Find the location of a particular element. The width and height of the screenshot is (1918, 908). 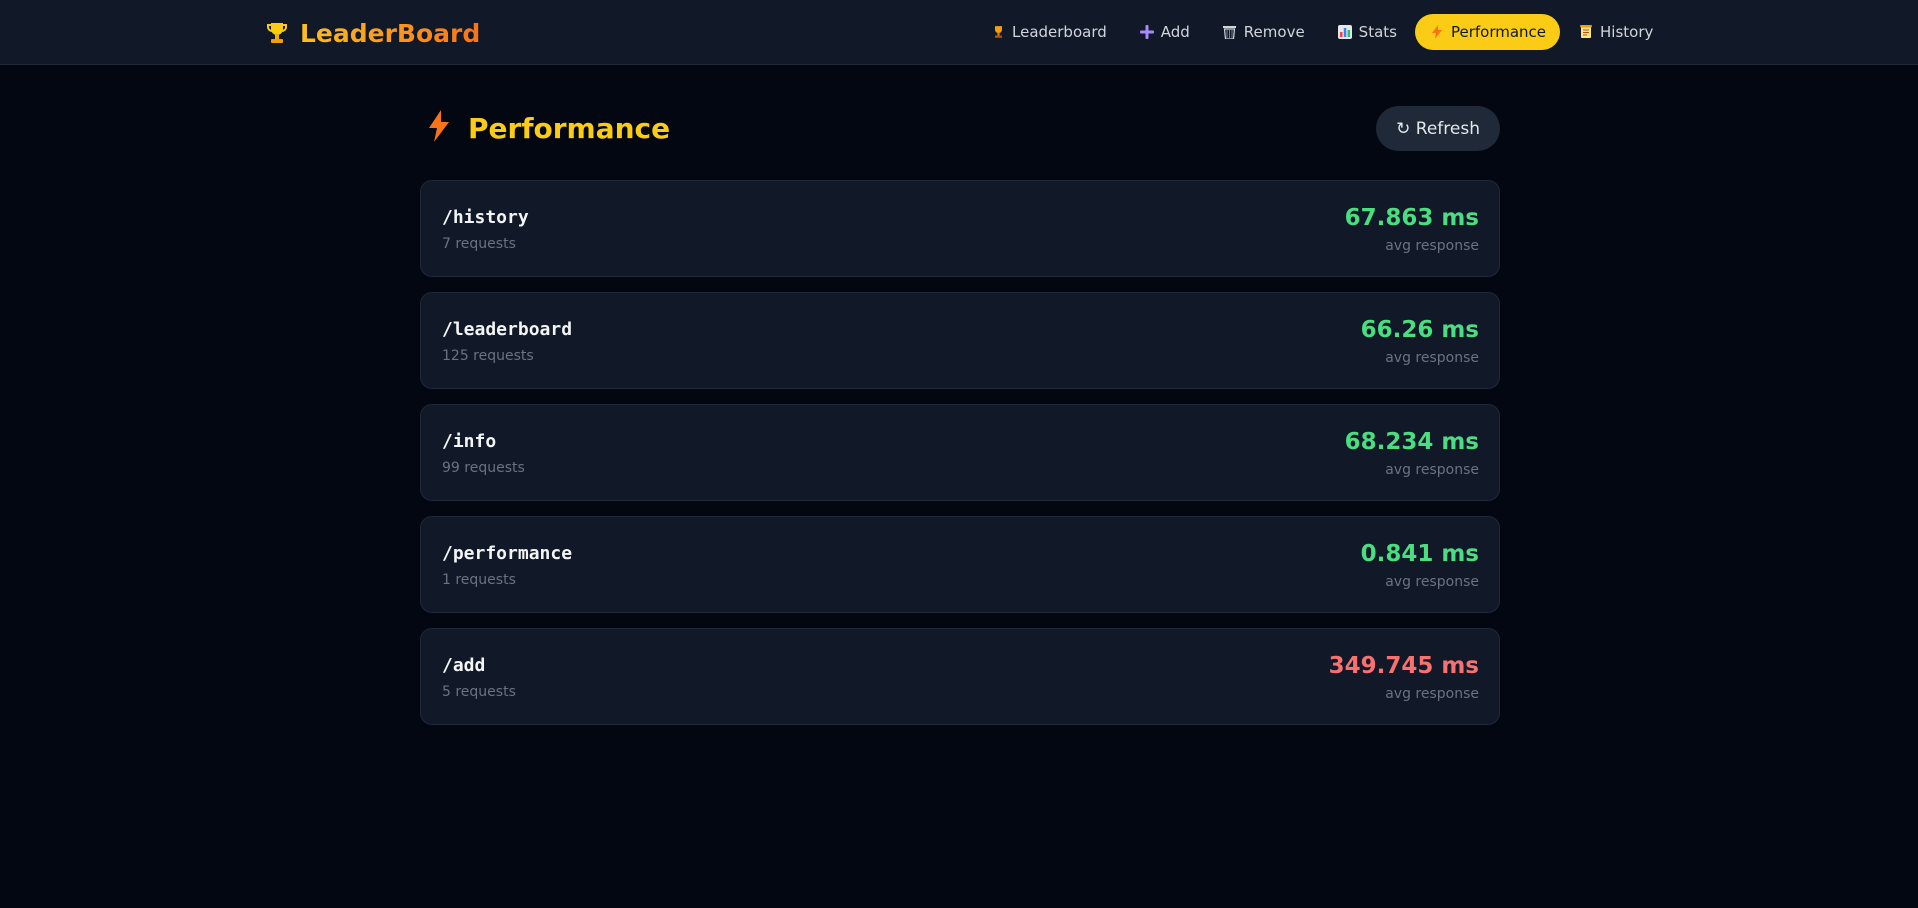

request-count: 1 requests is located at coordinates (479, 580).